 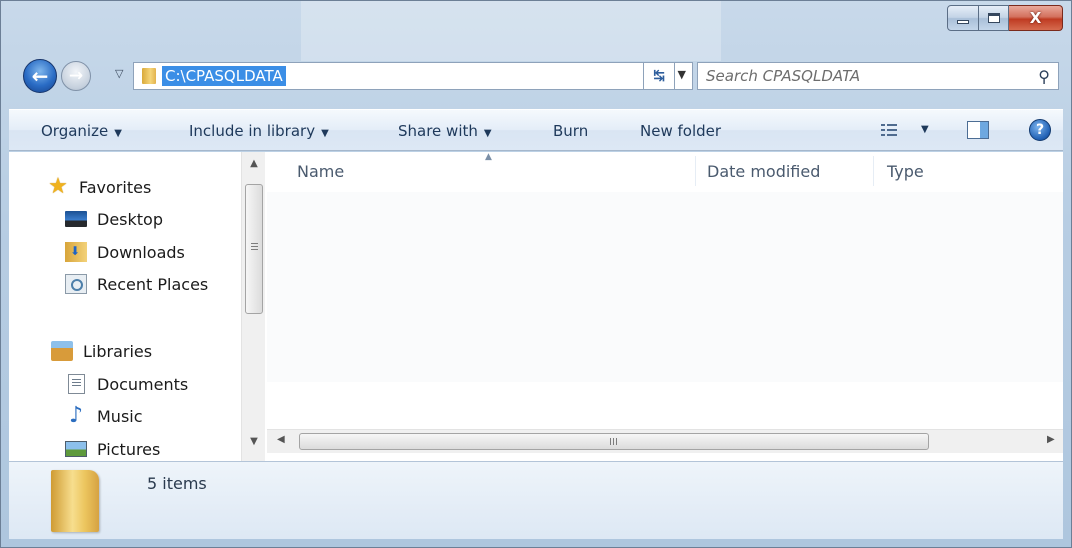 I want to click on sidebar-item-label: Desktop, so click(x=130, y=219).